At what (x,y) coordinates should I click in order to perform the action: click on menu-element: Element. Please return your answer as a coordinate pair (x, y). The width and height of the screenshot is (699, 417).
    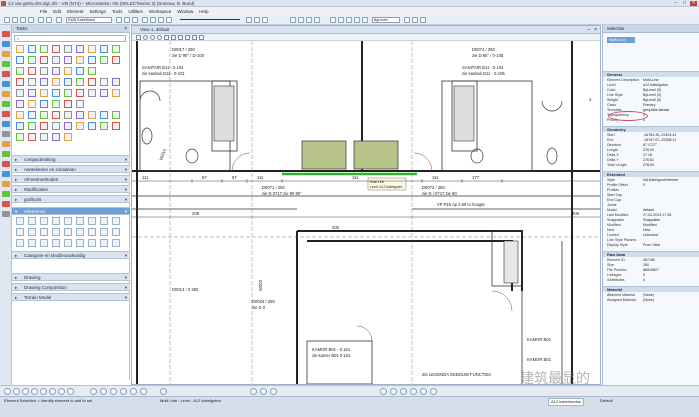
    Looking at the image, I should click on (75, 11).